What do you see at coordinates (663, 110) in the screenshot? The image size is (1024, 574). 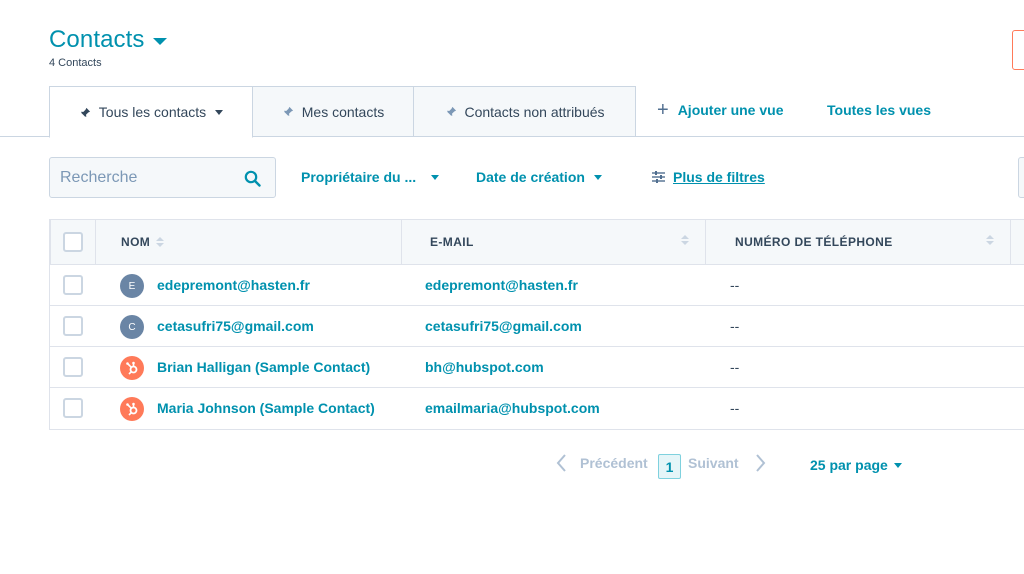 I see `plus-icon: +` at bounding box center [663, 110].